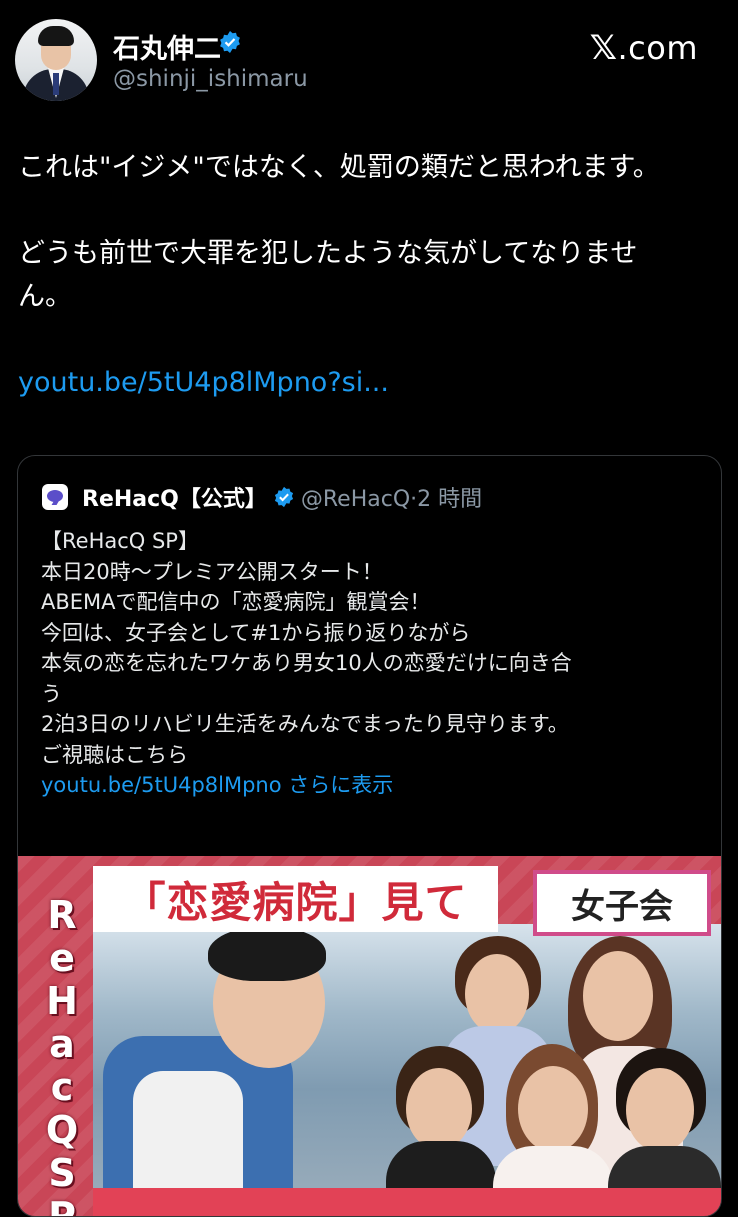  Describe the element at coordinates (256, 632) in the screenshot. I see `quoted-line: 今回は、女子会として#1から振り返りながら` at that location.